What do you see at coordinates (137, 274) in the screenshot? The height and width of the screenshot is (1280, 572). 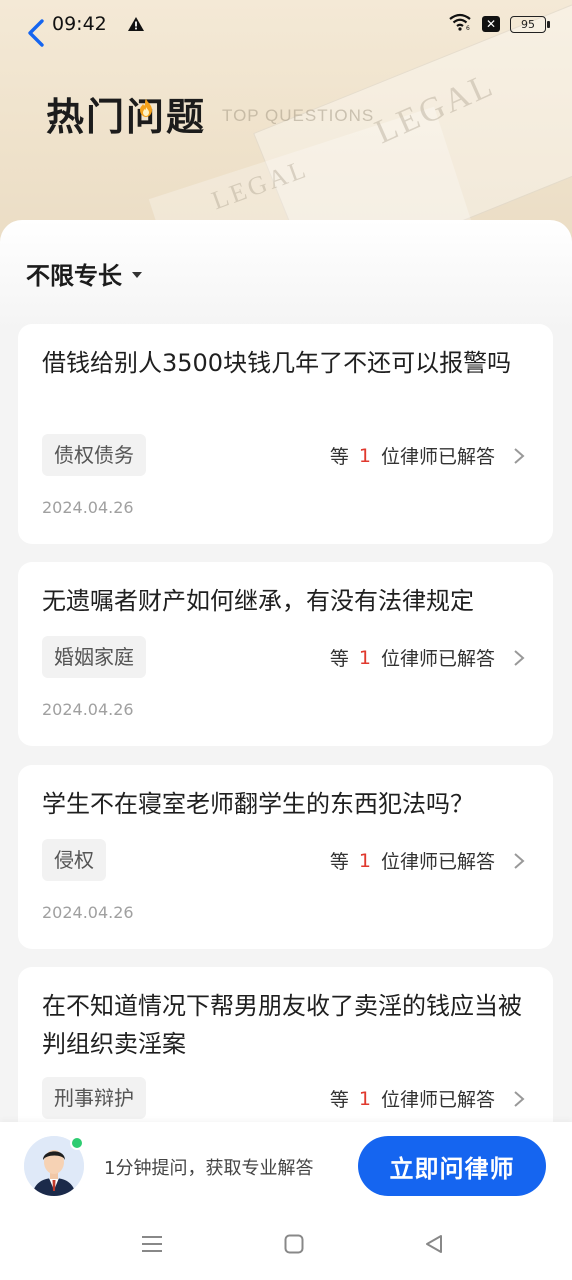 I see `caret-down-icon` at bounding box center [137, 274].